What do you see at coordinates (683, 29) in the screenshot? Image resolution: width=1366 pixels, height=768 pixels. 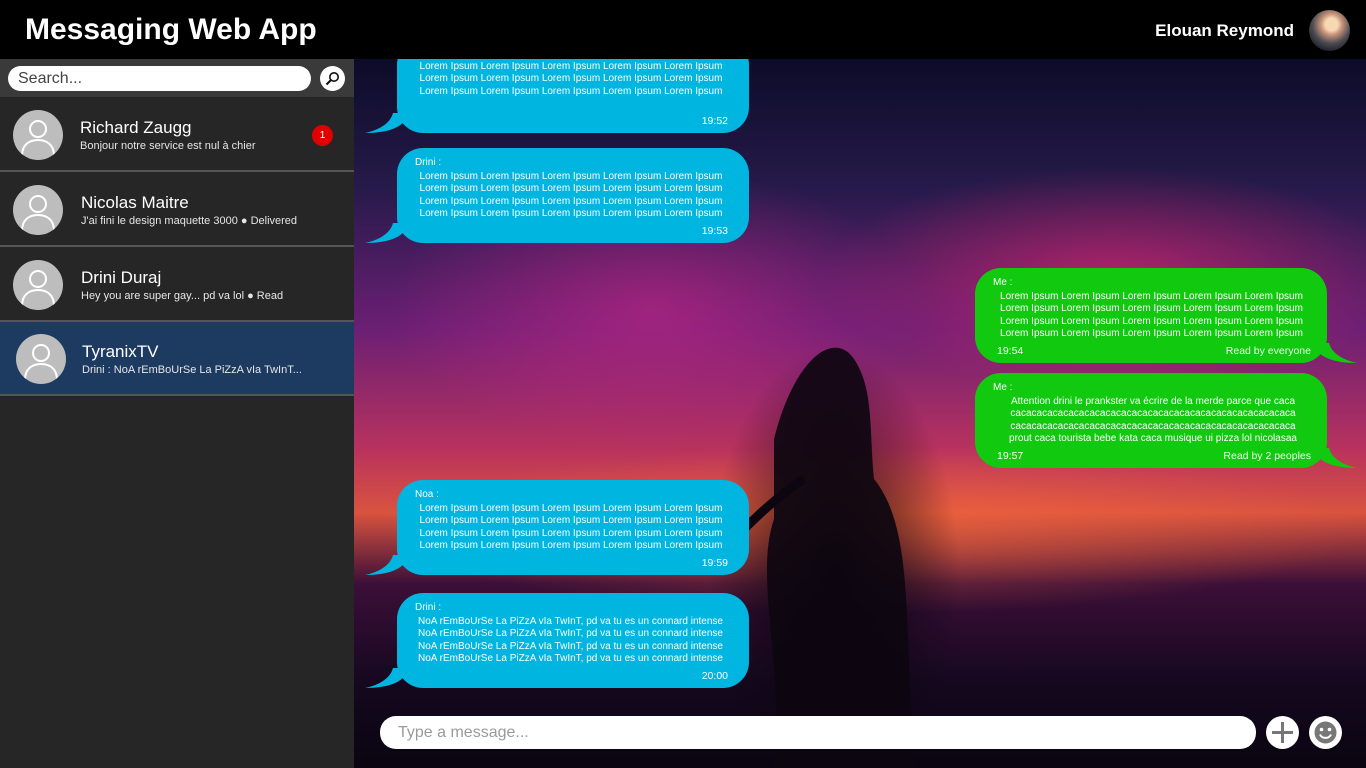 I see `top-bar: Messaging Web App Elouan Reymond` at bounding box center [683, 29].